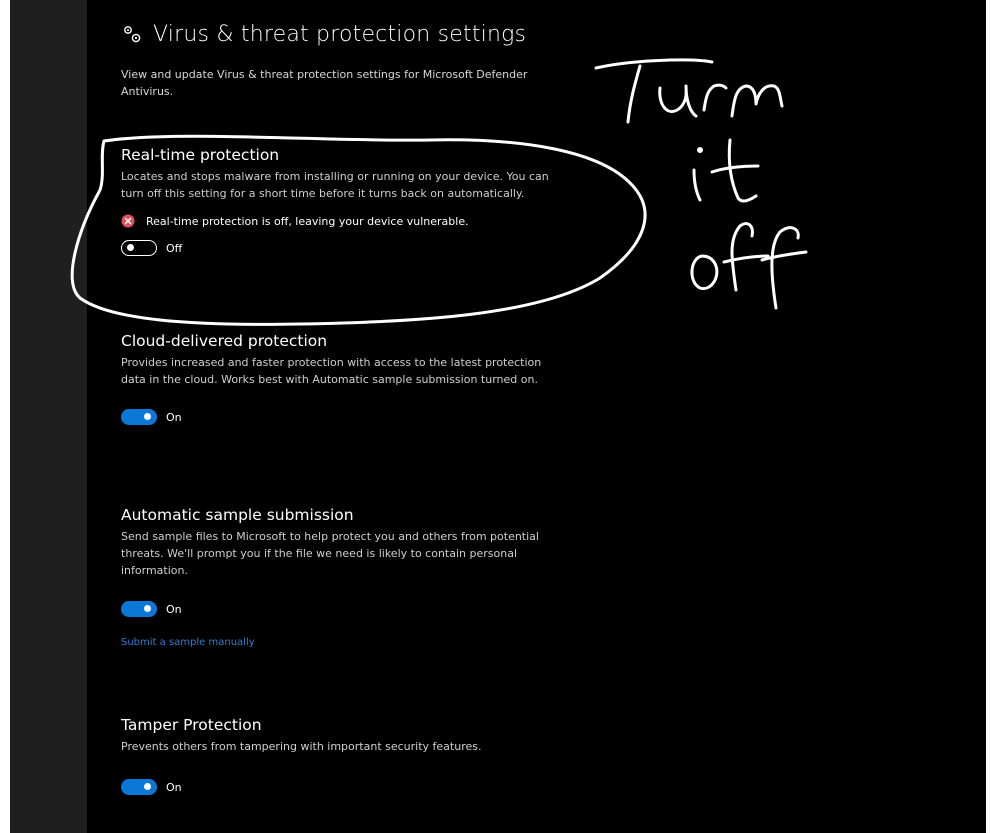  I want to click on page-title: Virus & threat protection settings, so click(340, 34).